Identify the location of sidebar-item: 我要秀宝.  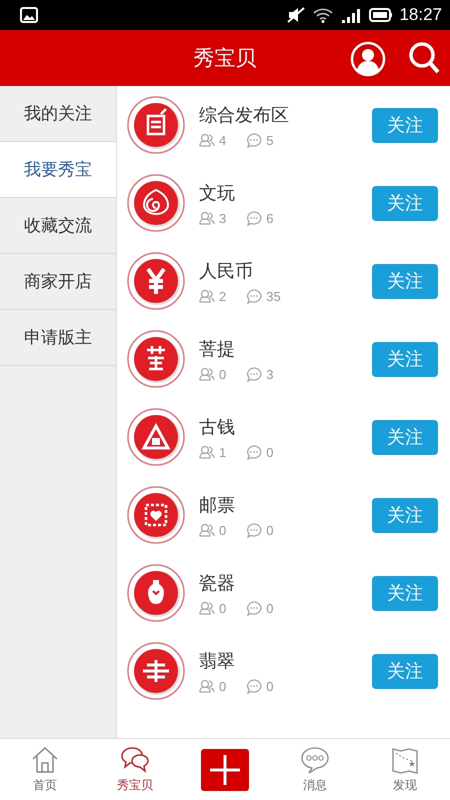
(58, 170).